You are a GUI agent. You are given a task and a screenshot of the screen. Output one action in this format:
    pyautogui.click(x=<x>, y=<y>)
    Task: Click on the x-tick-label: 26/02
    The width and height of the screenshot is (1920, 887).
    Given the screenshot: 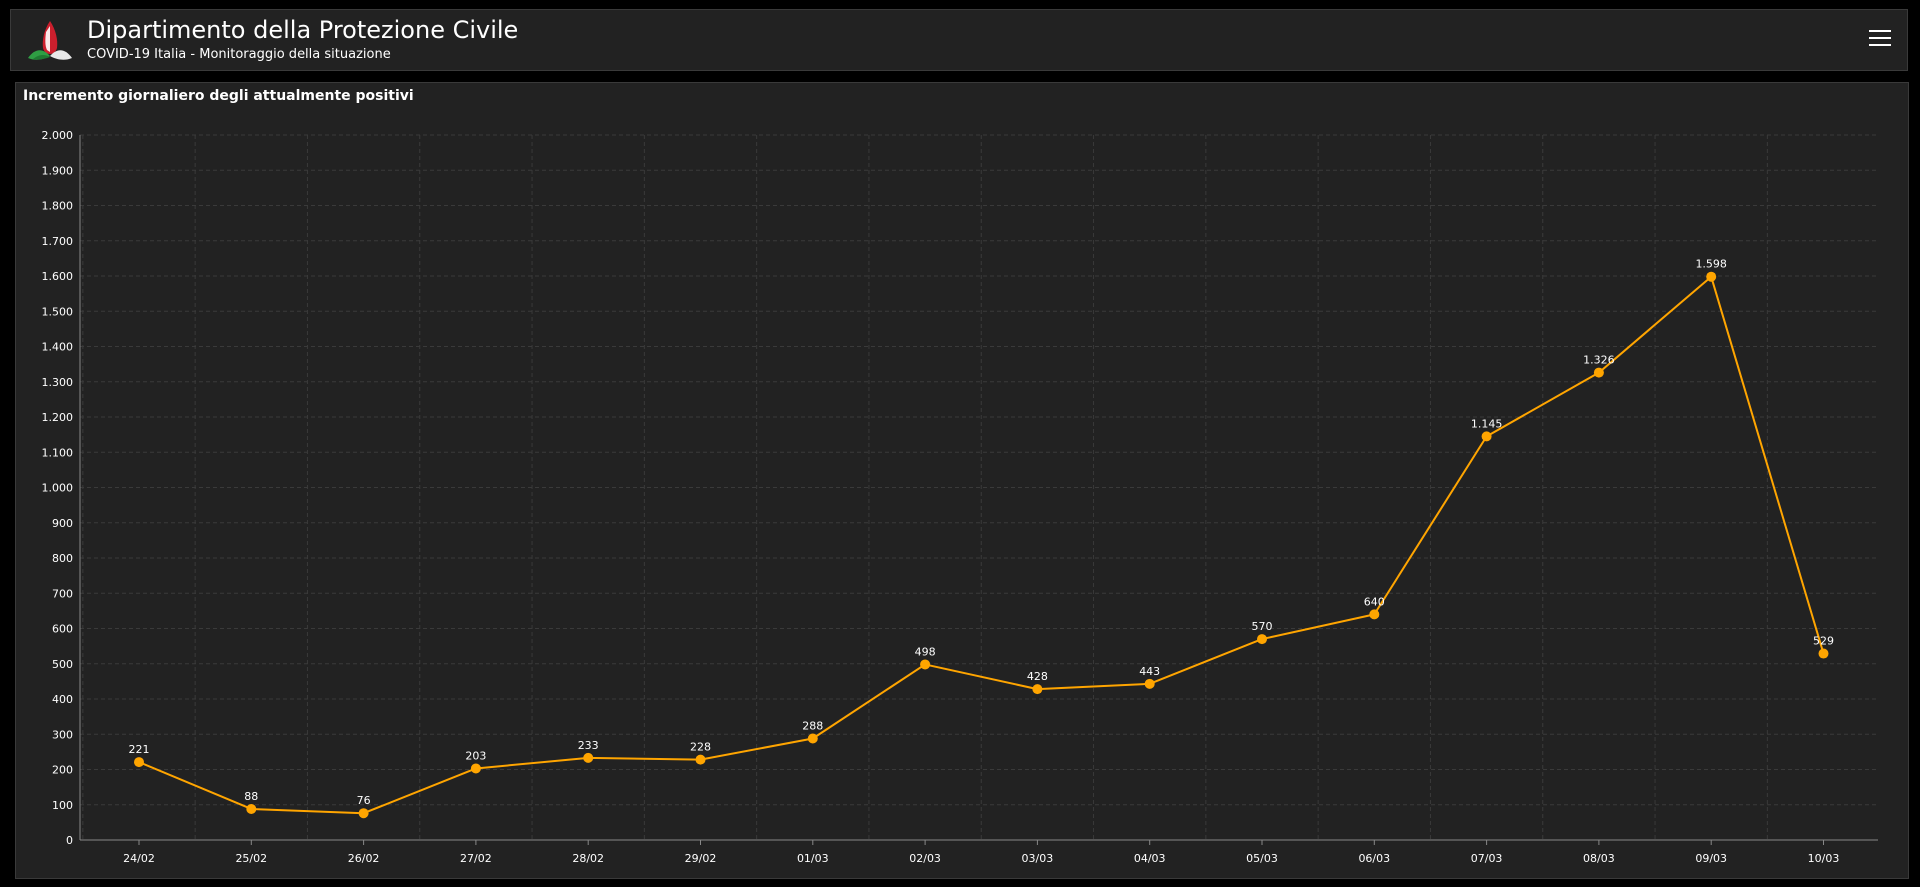 What is the action you would take?
    pyautogui.click(x=364, y=858)
    